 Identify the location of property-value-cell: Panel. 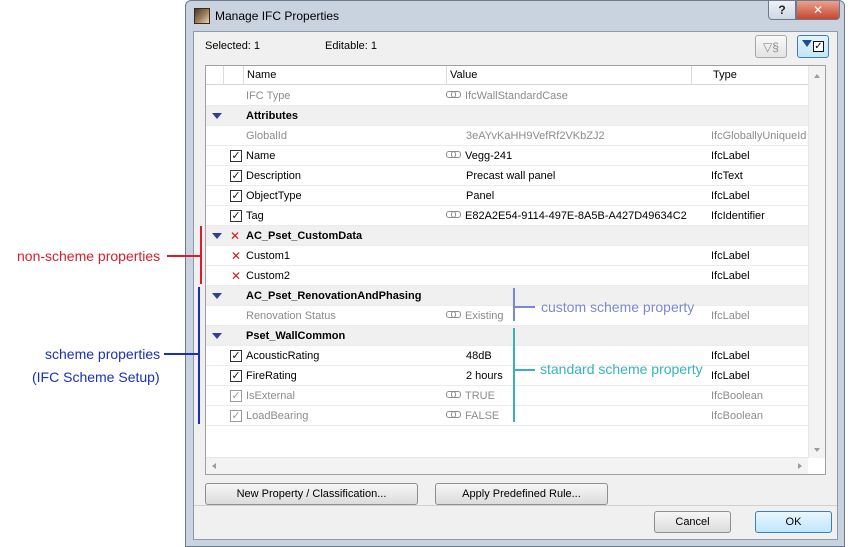
(470, 196).